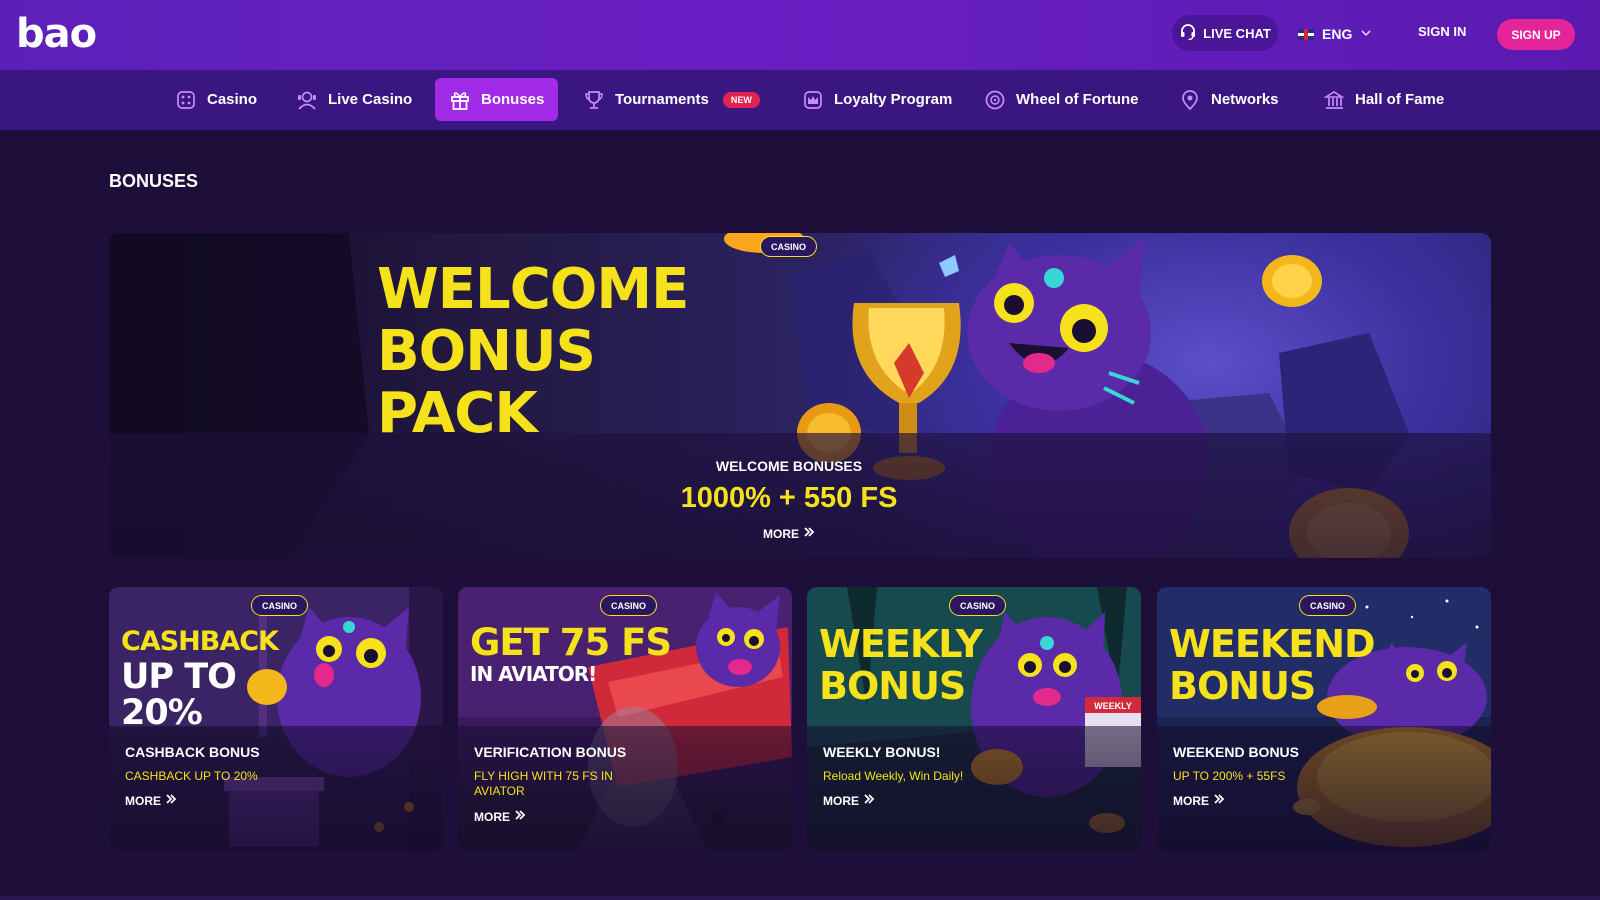 This screenshot has height=900, width=1600. What do you see at coordinates (191, 776) in the screenshot?
I see `card-description: CASHBACK UP TO 20%` at bounding box center [191, 776].